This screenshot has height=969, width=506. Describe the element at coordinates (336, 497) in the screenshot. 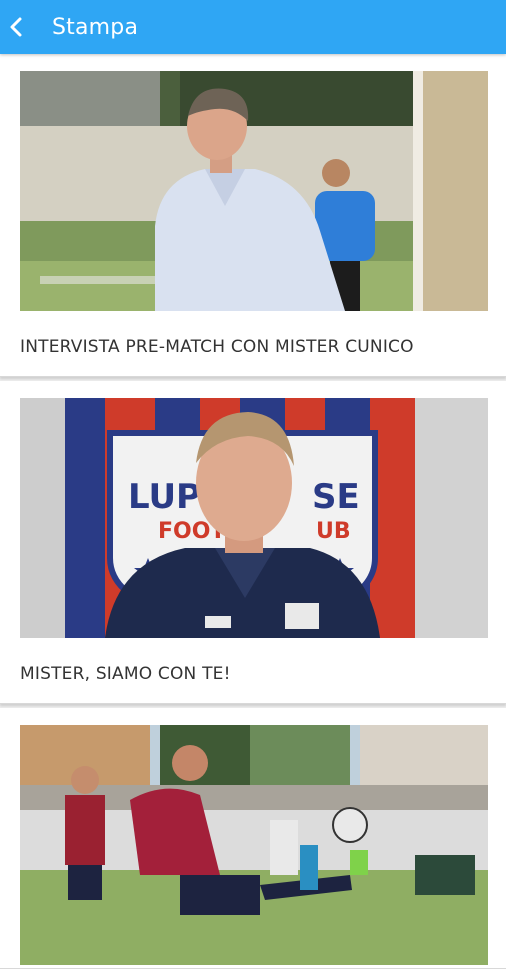

I see `crest-text-1b: SE` at that location.